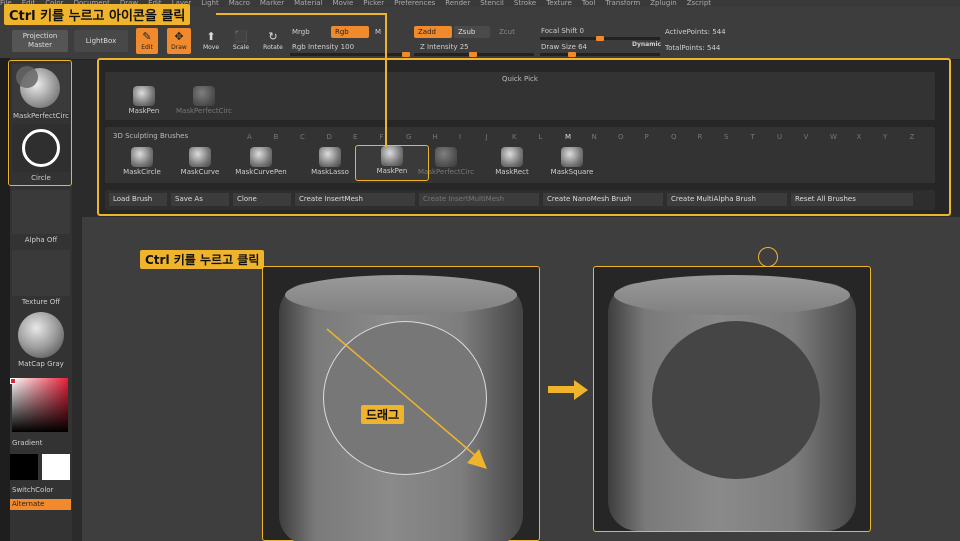 Image resolution: width=960 pixels, height=541 pixels. I want to click on menu-item: Material, so click(308, 3).